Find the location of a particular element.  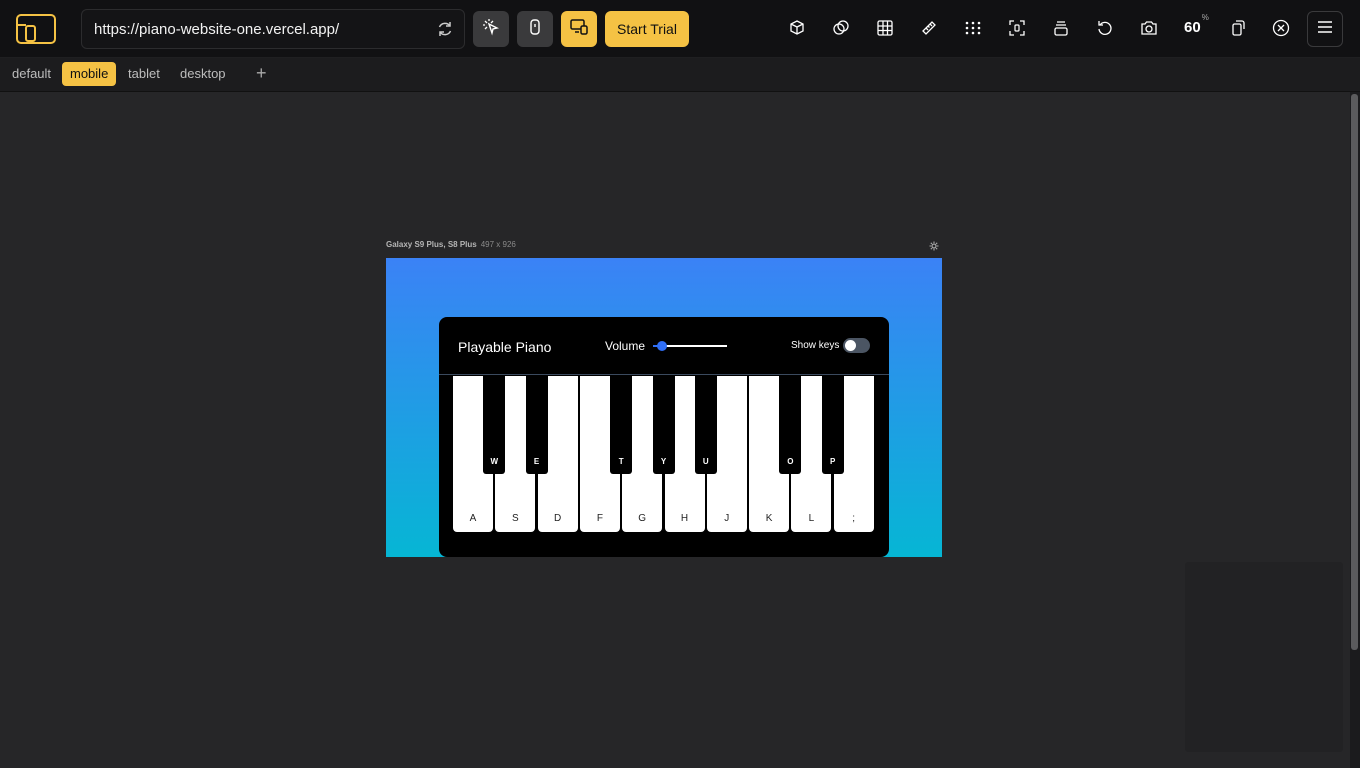

dots-grid-icon is located at coordinates (973, 28).